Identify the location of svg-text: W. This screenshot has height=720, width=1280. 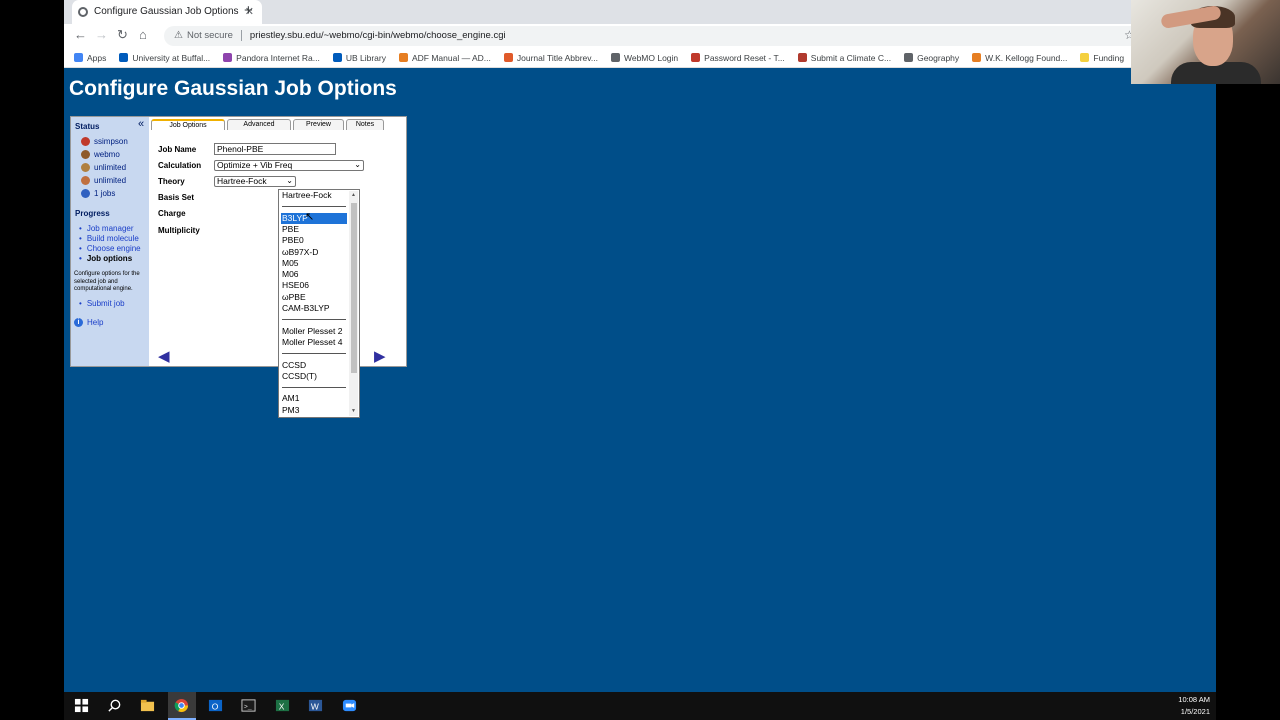
(315, 706).